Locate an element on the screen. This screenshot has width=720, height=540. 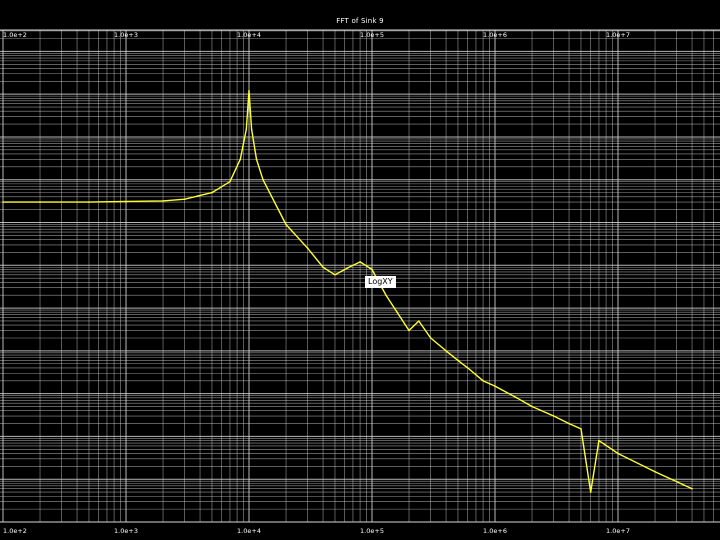
plot-title: FFT of Sink 9 is located at coordinates (360, 21).